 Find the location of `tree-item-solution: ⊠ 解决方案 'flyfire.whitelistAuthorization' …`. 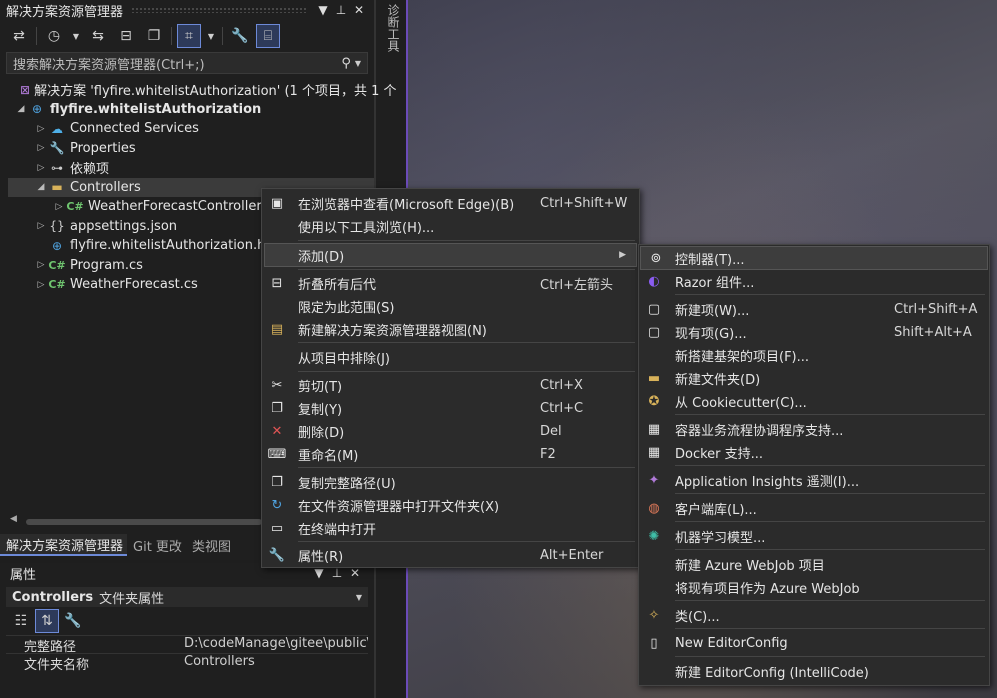

tree-item-solution: ⊠ 解决方案 'flyfire.whitelistAuthorization' … is located at coordinates (198, 90).